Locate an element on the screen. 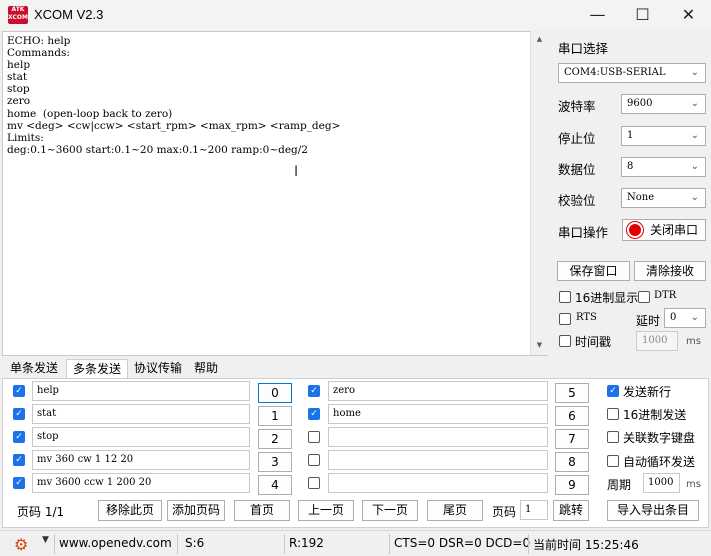 This screenshot has width=711, height=556. terminal-line: stat is located at coordinates (17, 77).